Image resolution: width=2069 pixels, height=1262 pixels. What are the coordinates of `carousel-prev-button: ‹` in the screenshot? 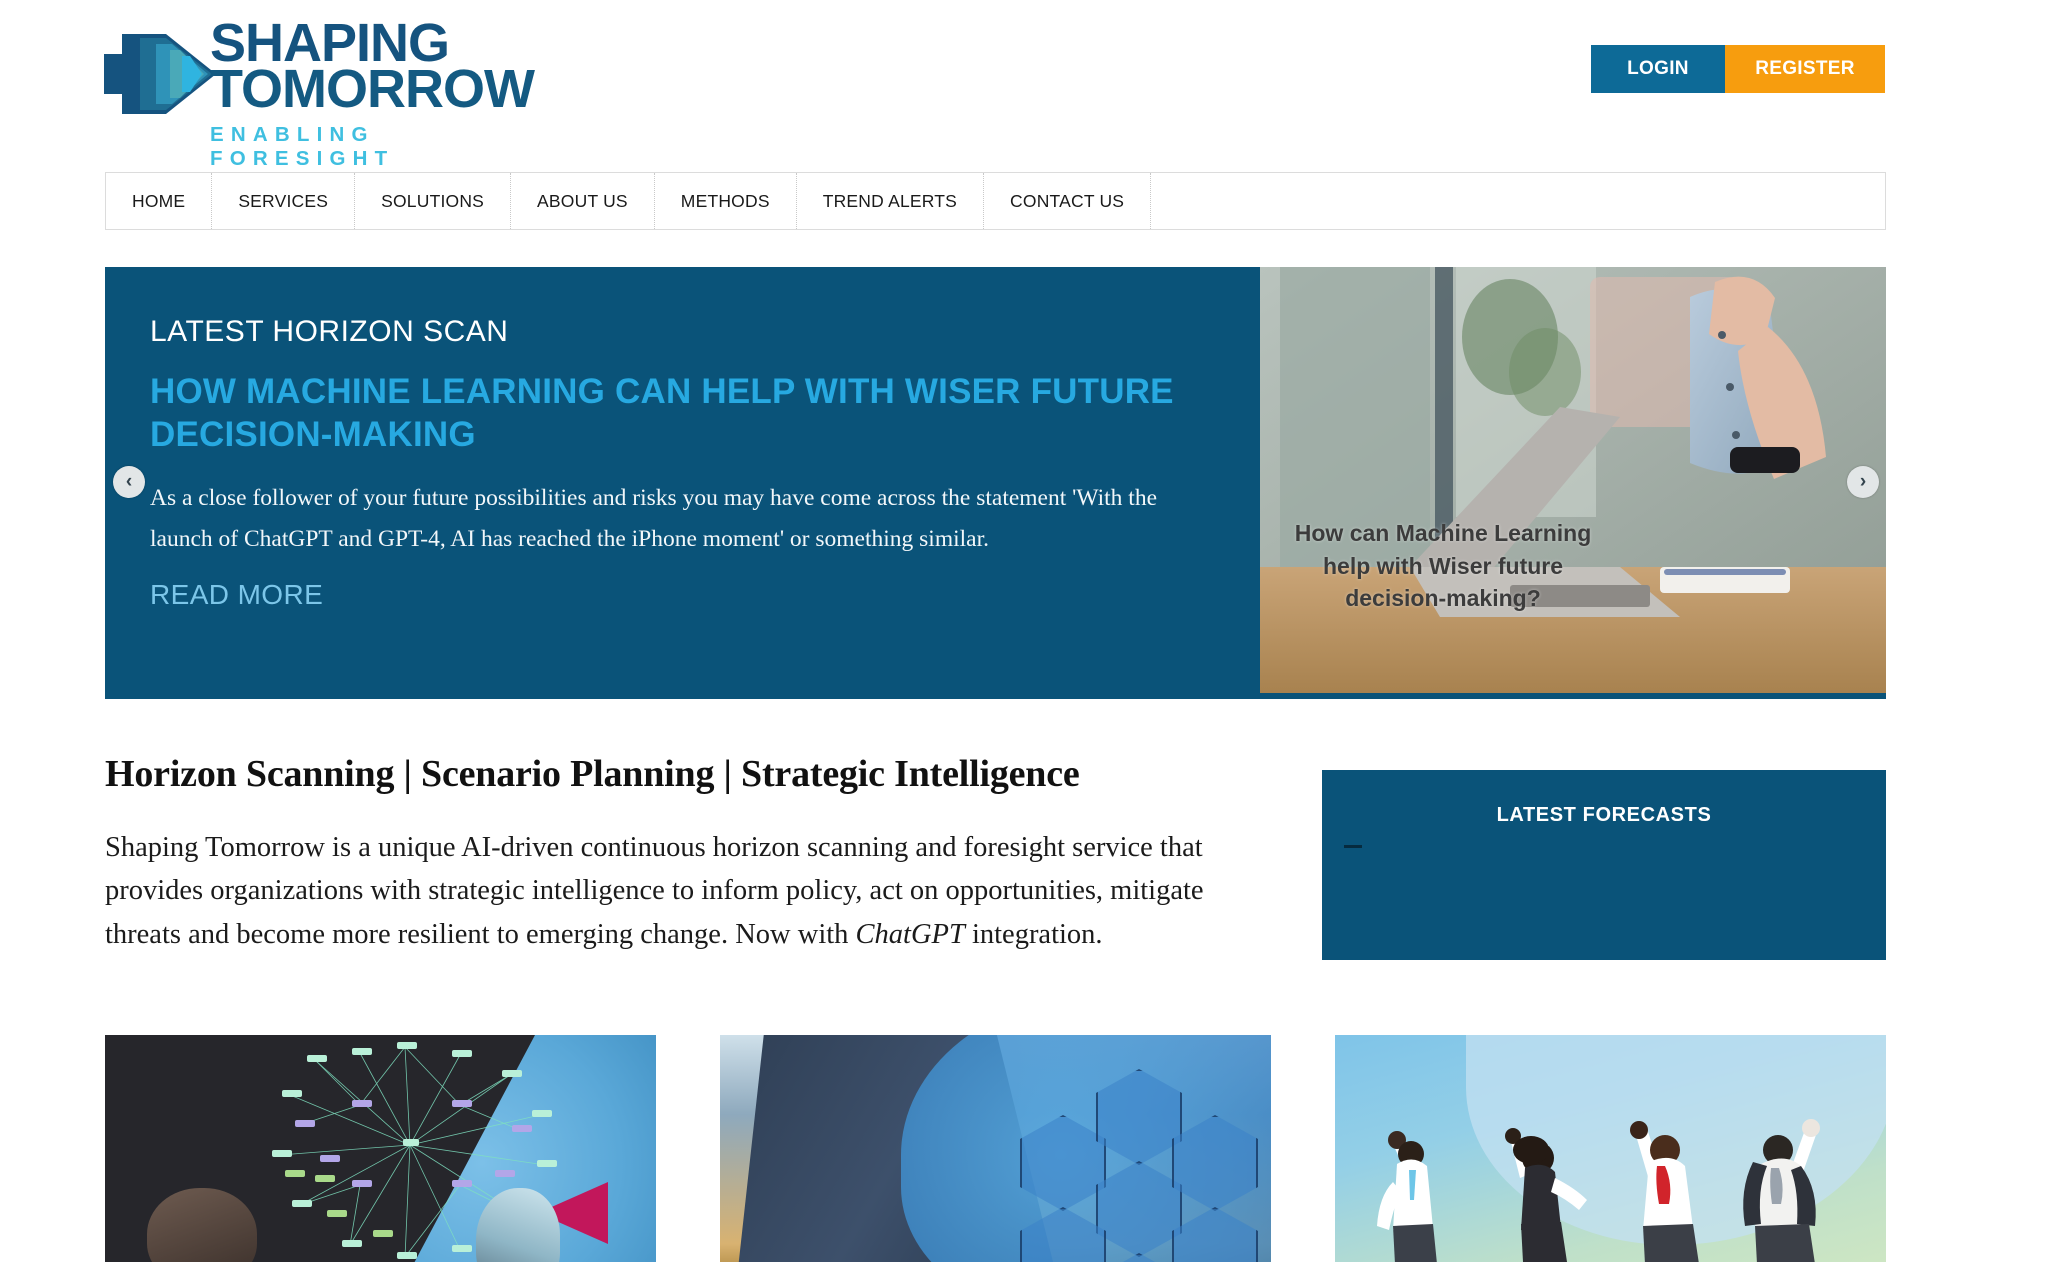 It's located at (129, 482).